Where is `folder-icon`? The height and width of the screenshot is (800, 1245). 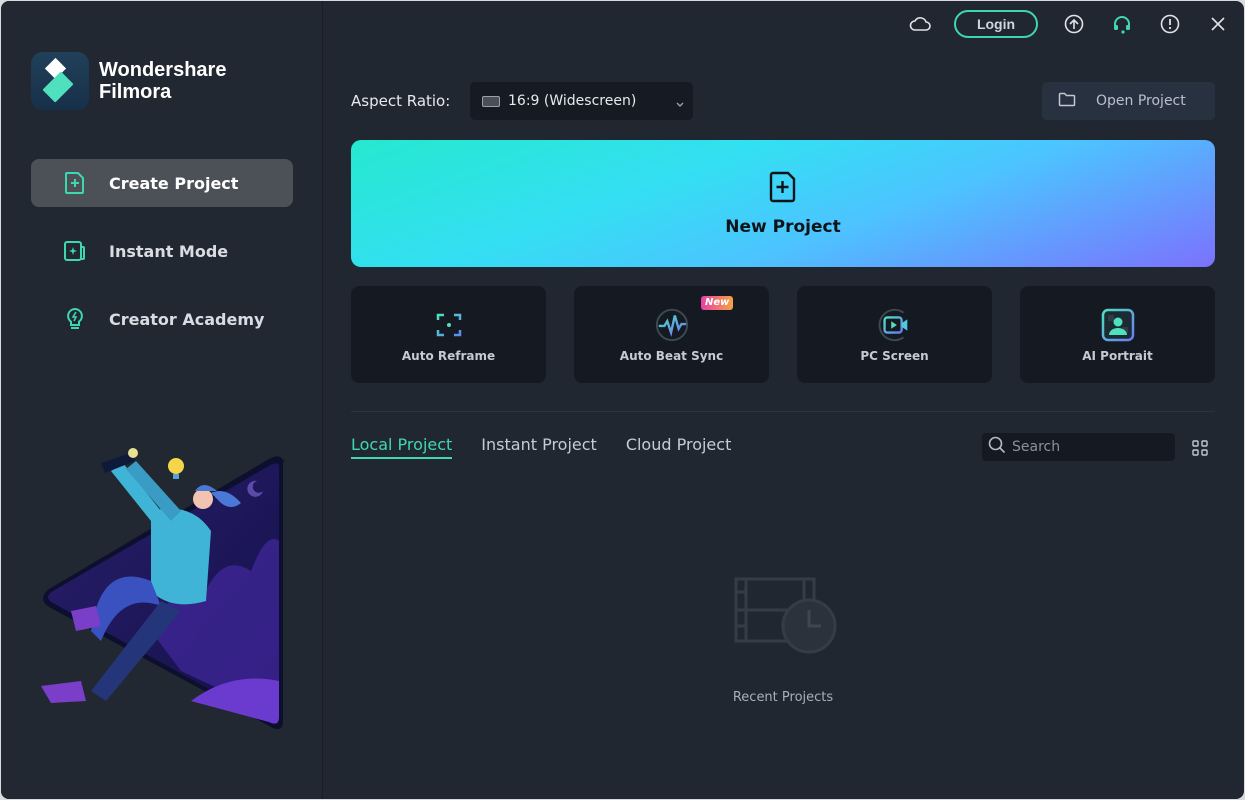
folder-icon is located at coordinates (1067, 101).